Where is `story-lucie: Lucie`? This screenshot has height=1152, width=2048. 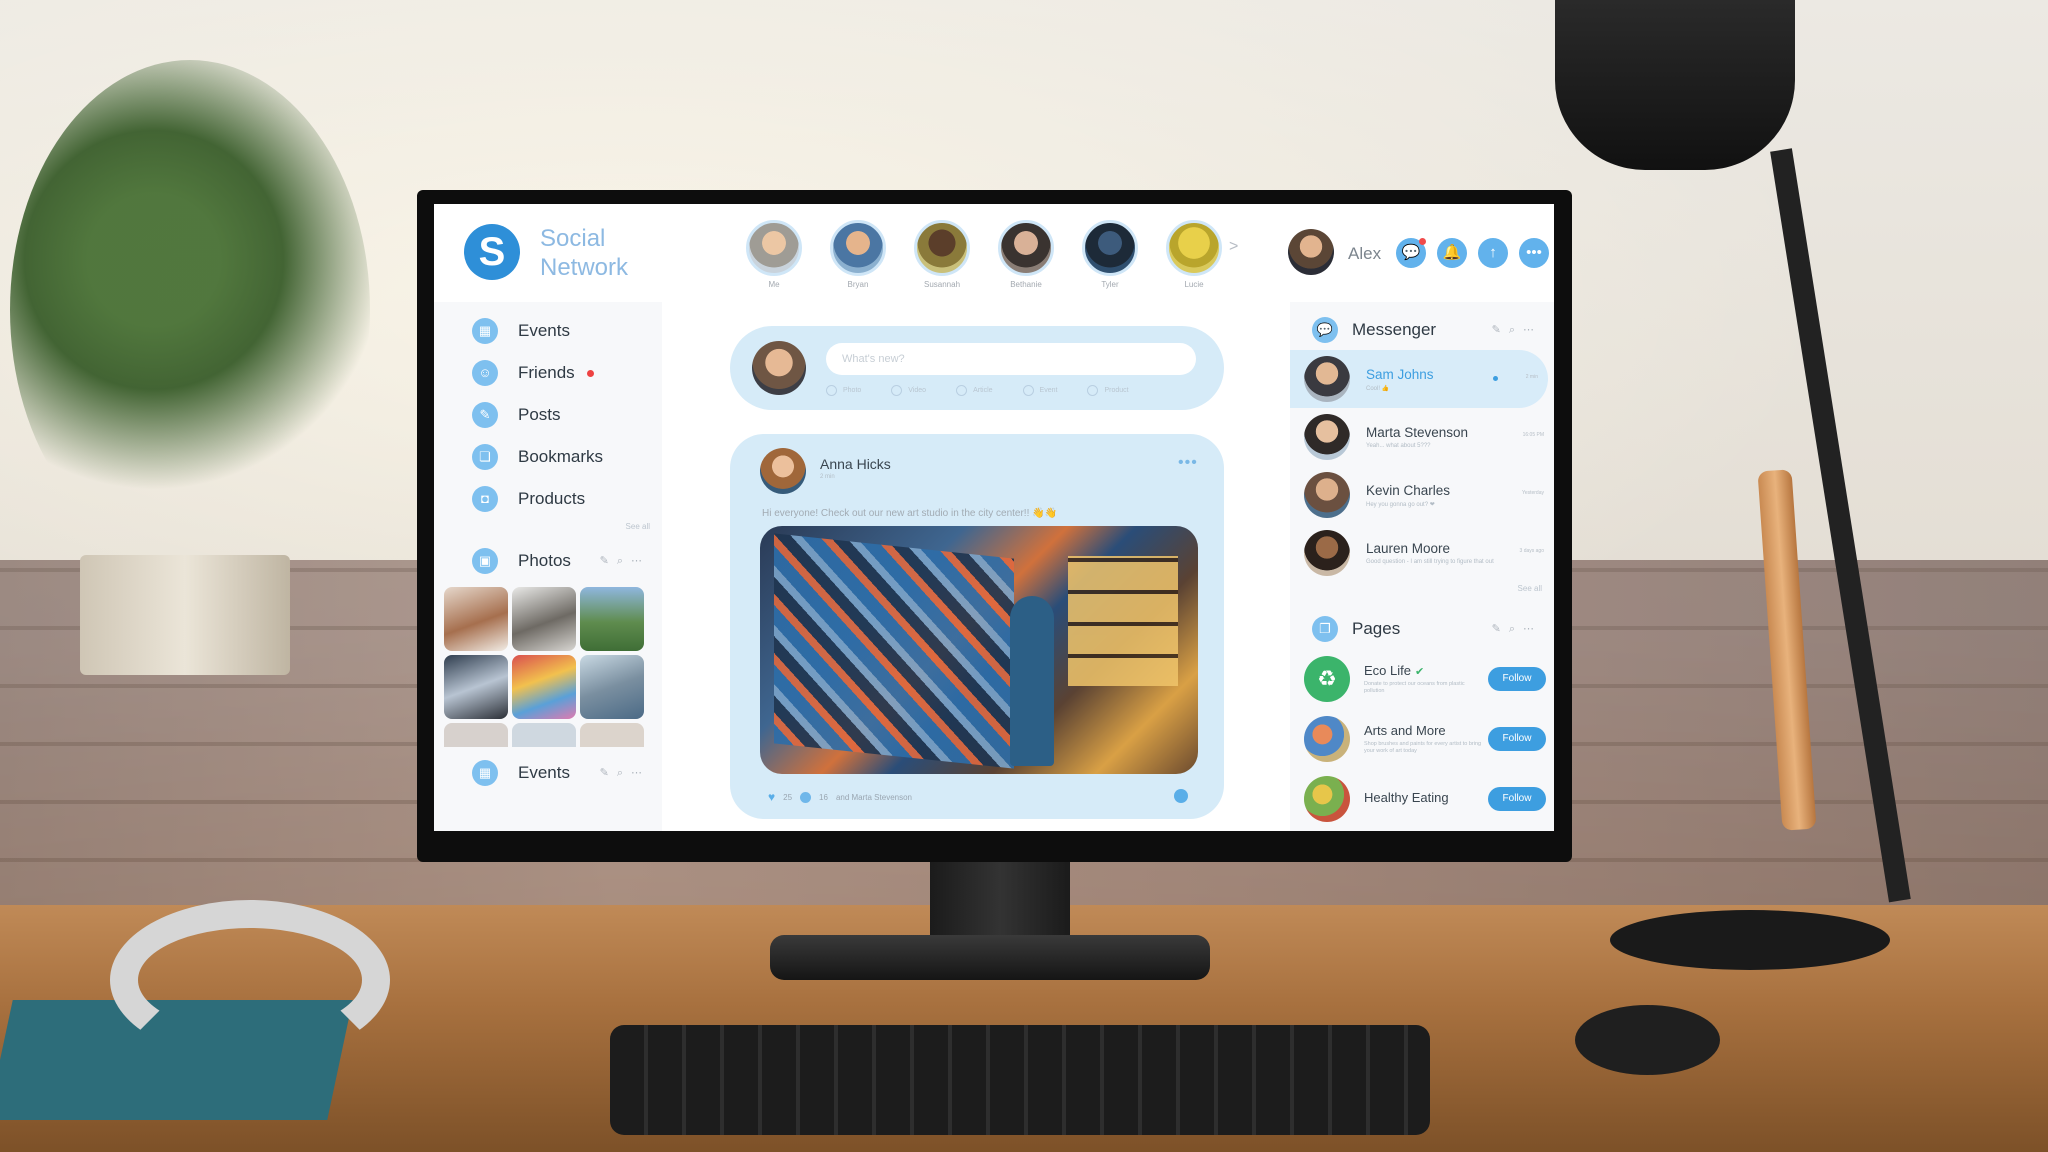 story-lucie: Lucie is located at coordinates (1194, 254).